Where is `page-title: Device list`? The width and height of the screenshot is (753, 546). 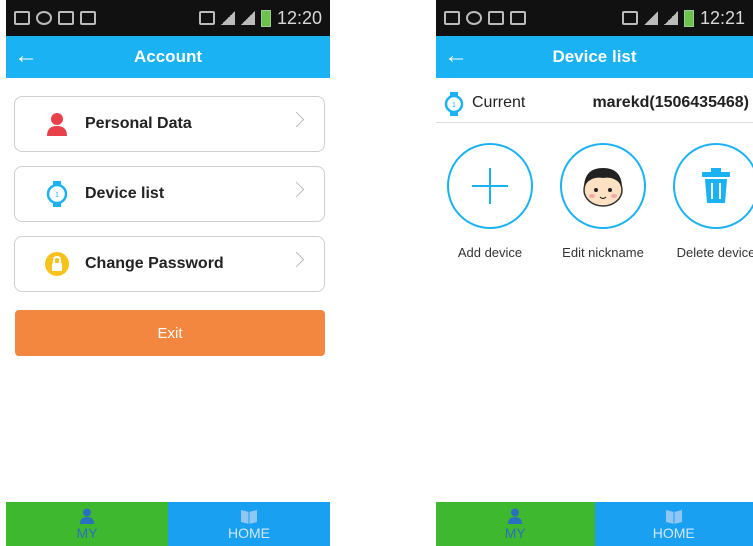
page-title: Device list is located at coordinates (594, 56).